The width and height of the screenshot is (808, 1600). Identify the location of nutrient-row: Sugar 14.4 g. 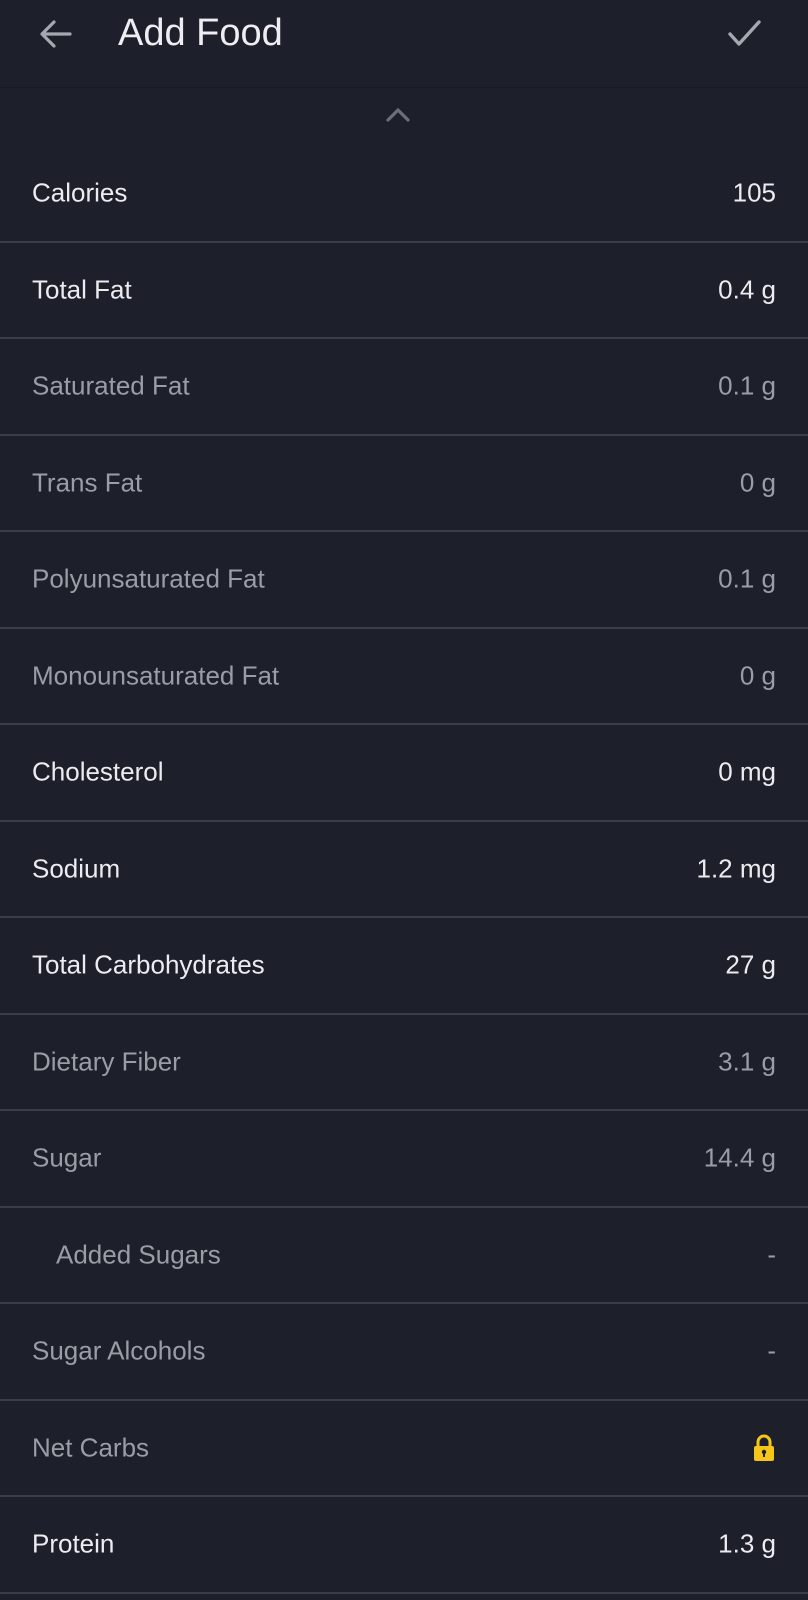
(404, 1159).